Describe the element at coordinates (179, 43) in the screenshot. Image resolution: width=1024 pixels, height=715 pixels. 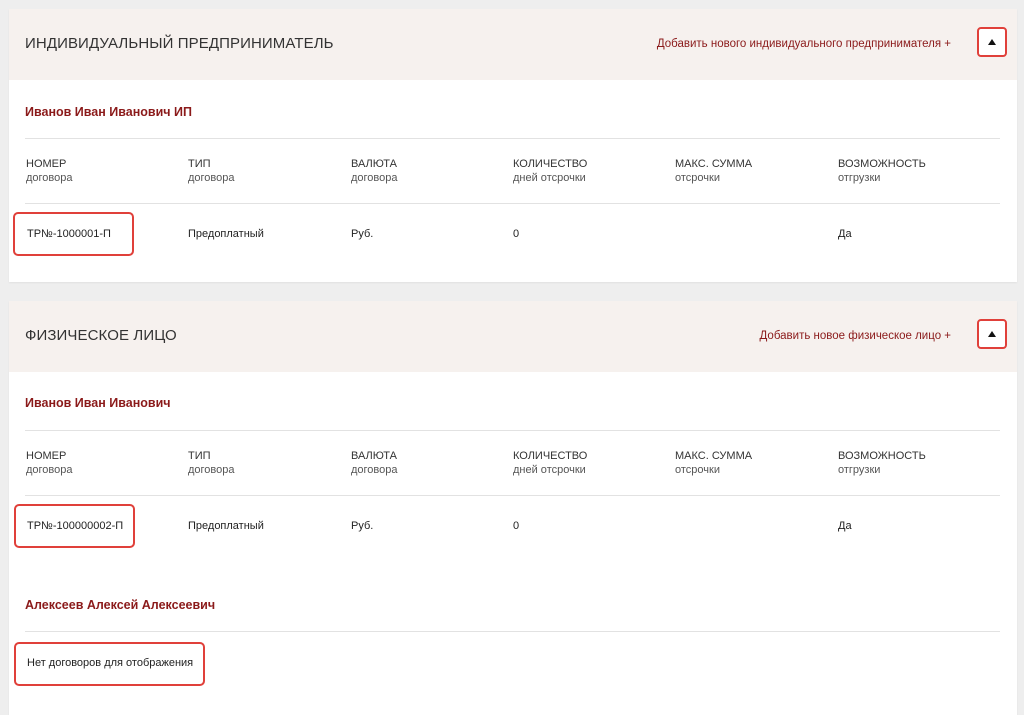
I see `section-title: ИНДИВИДУАЛЬНЫЙ ПРЕДПРИНИМАТЕЛЬ` at that location.